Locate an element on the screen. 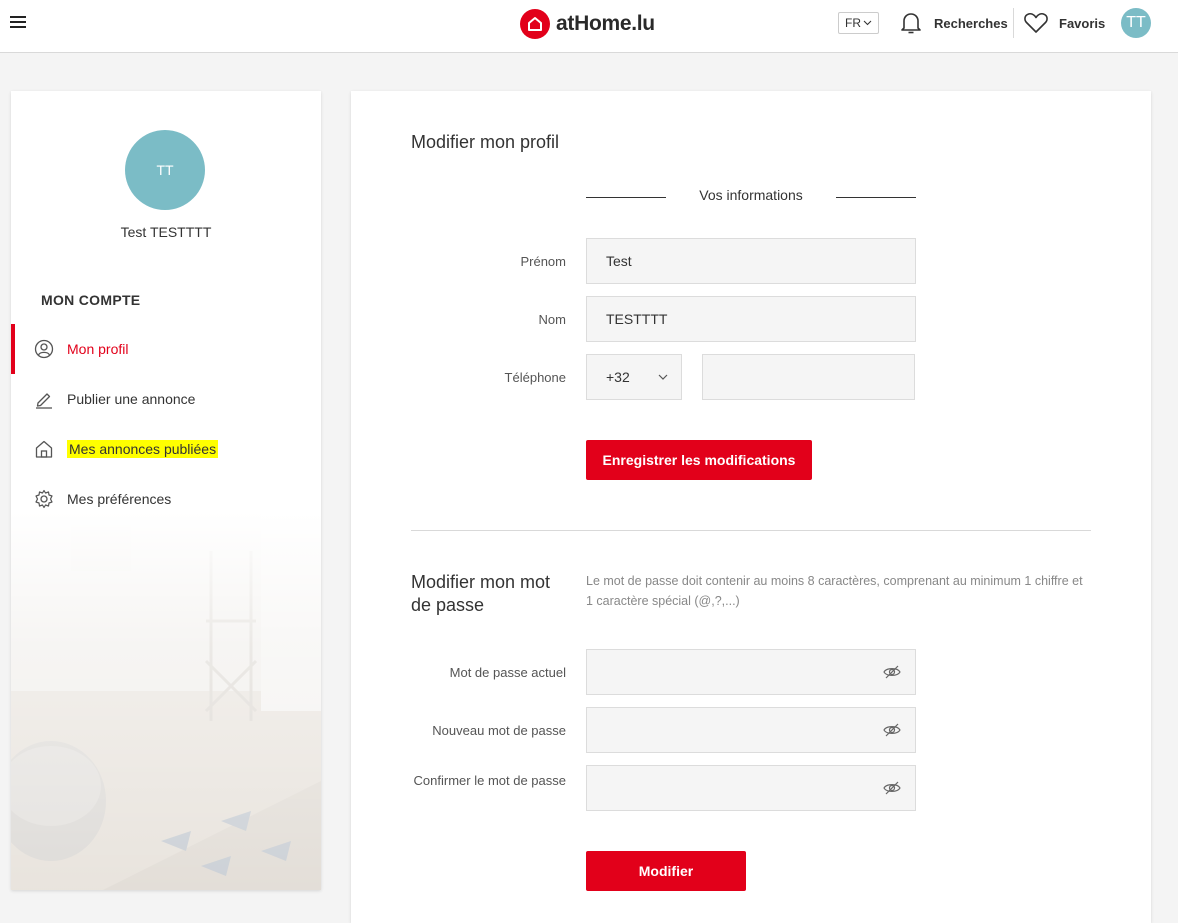 The image size is (1178, 923). account-section-title: MON COMPTE is located at coordinates (91, 300).